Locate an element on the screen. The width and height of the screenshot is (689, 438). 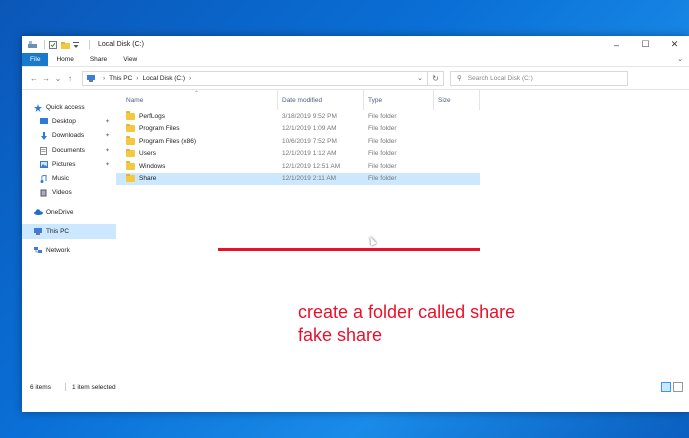
title-bar: Local Disk (C:) – ☐ ✕ is located at coordinates (355, 44).